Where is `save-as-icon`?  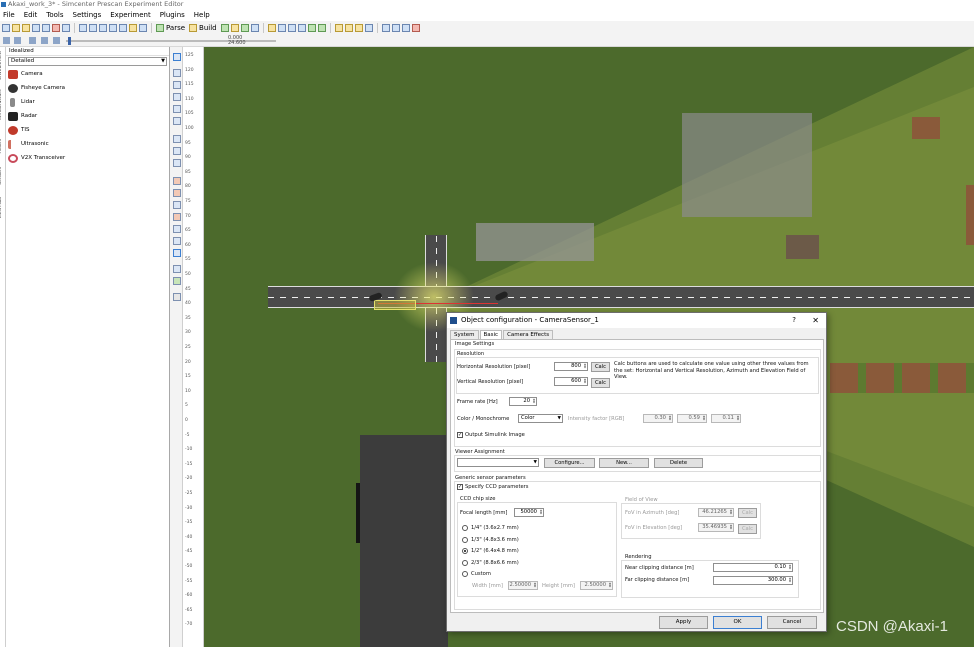
save-as-icon is located at coordinates (46, 28).